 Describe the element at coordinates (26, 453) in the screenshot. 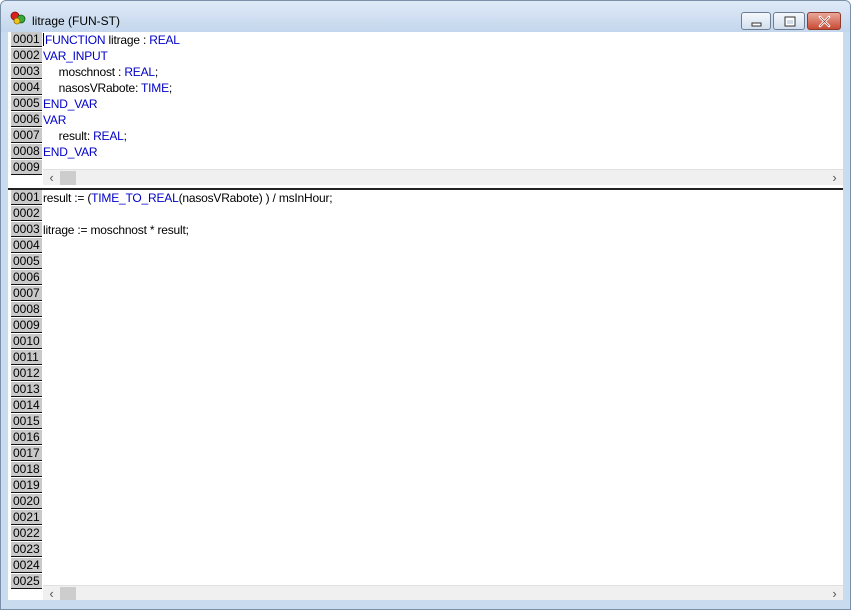

I see `line-number: 0017` at that location.